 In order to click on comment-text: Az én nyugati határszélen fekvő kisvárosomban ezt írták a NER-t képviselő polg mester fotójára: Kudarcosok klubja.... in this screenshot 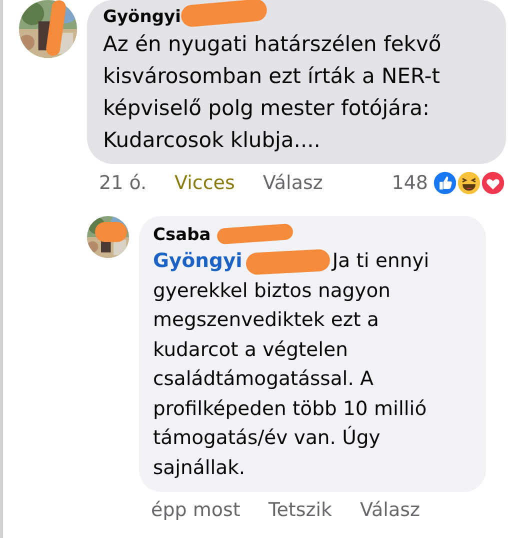, I will do `click(272, 92)`.